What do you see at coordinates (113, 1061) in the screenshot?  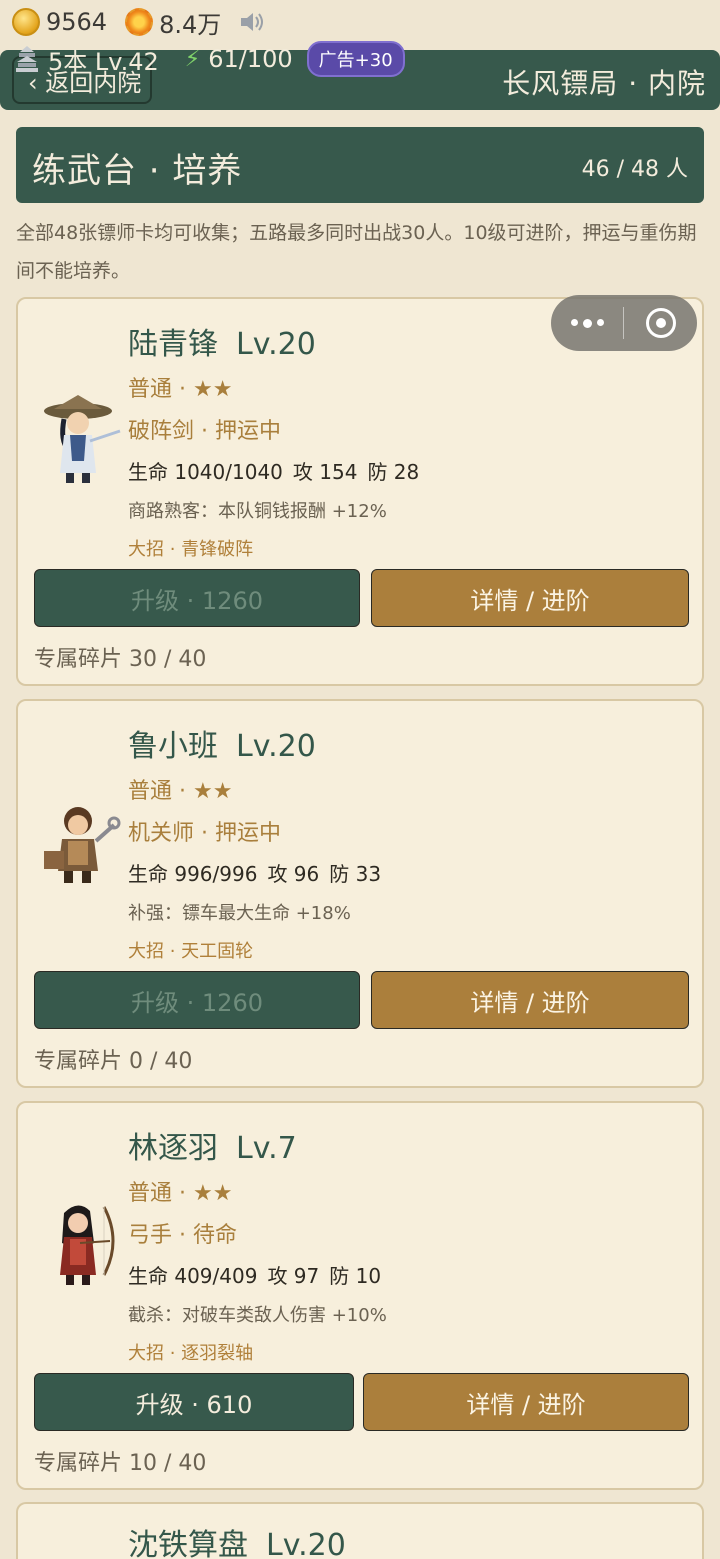 I see `shard-progress: 专属碎片 0 / 40` at bounding box center [113, 1061].